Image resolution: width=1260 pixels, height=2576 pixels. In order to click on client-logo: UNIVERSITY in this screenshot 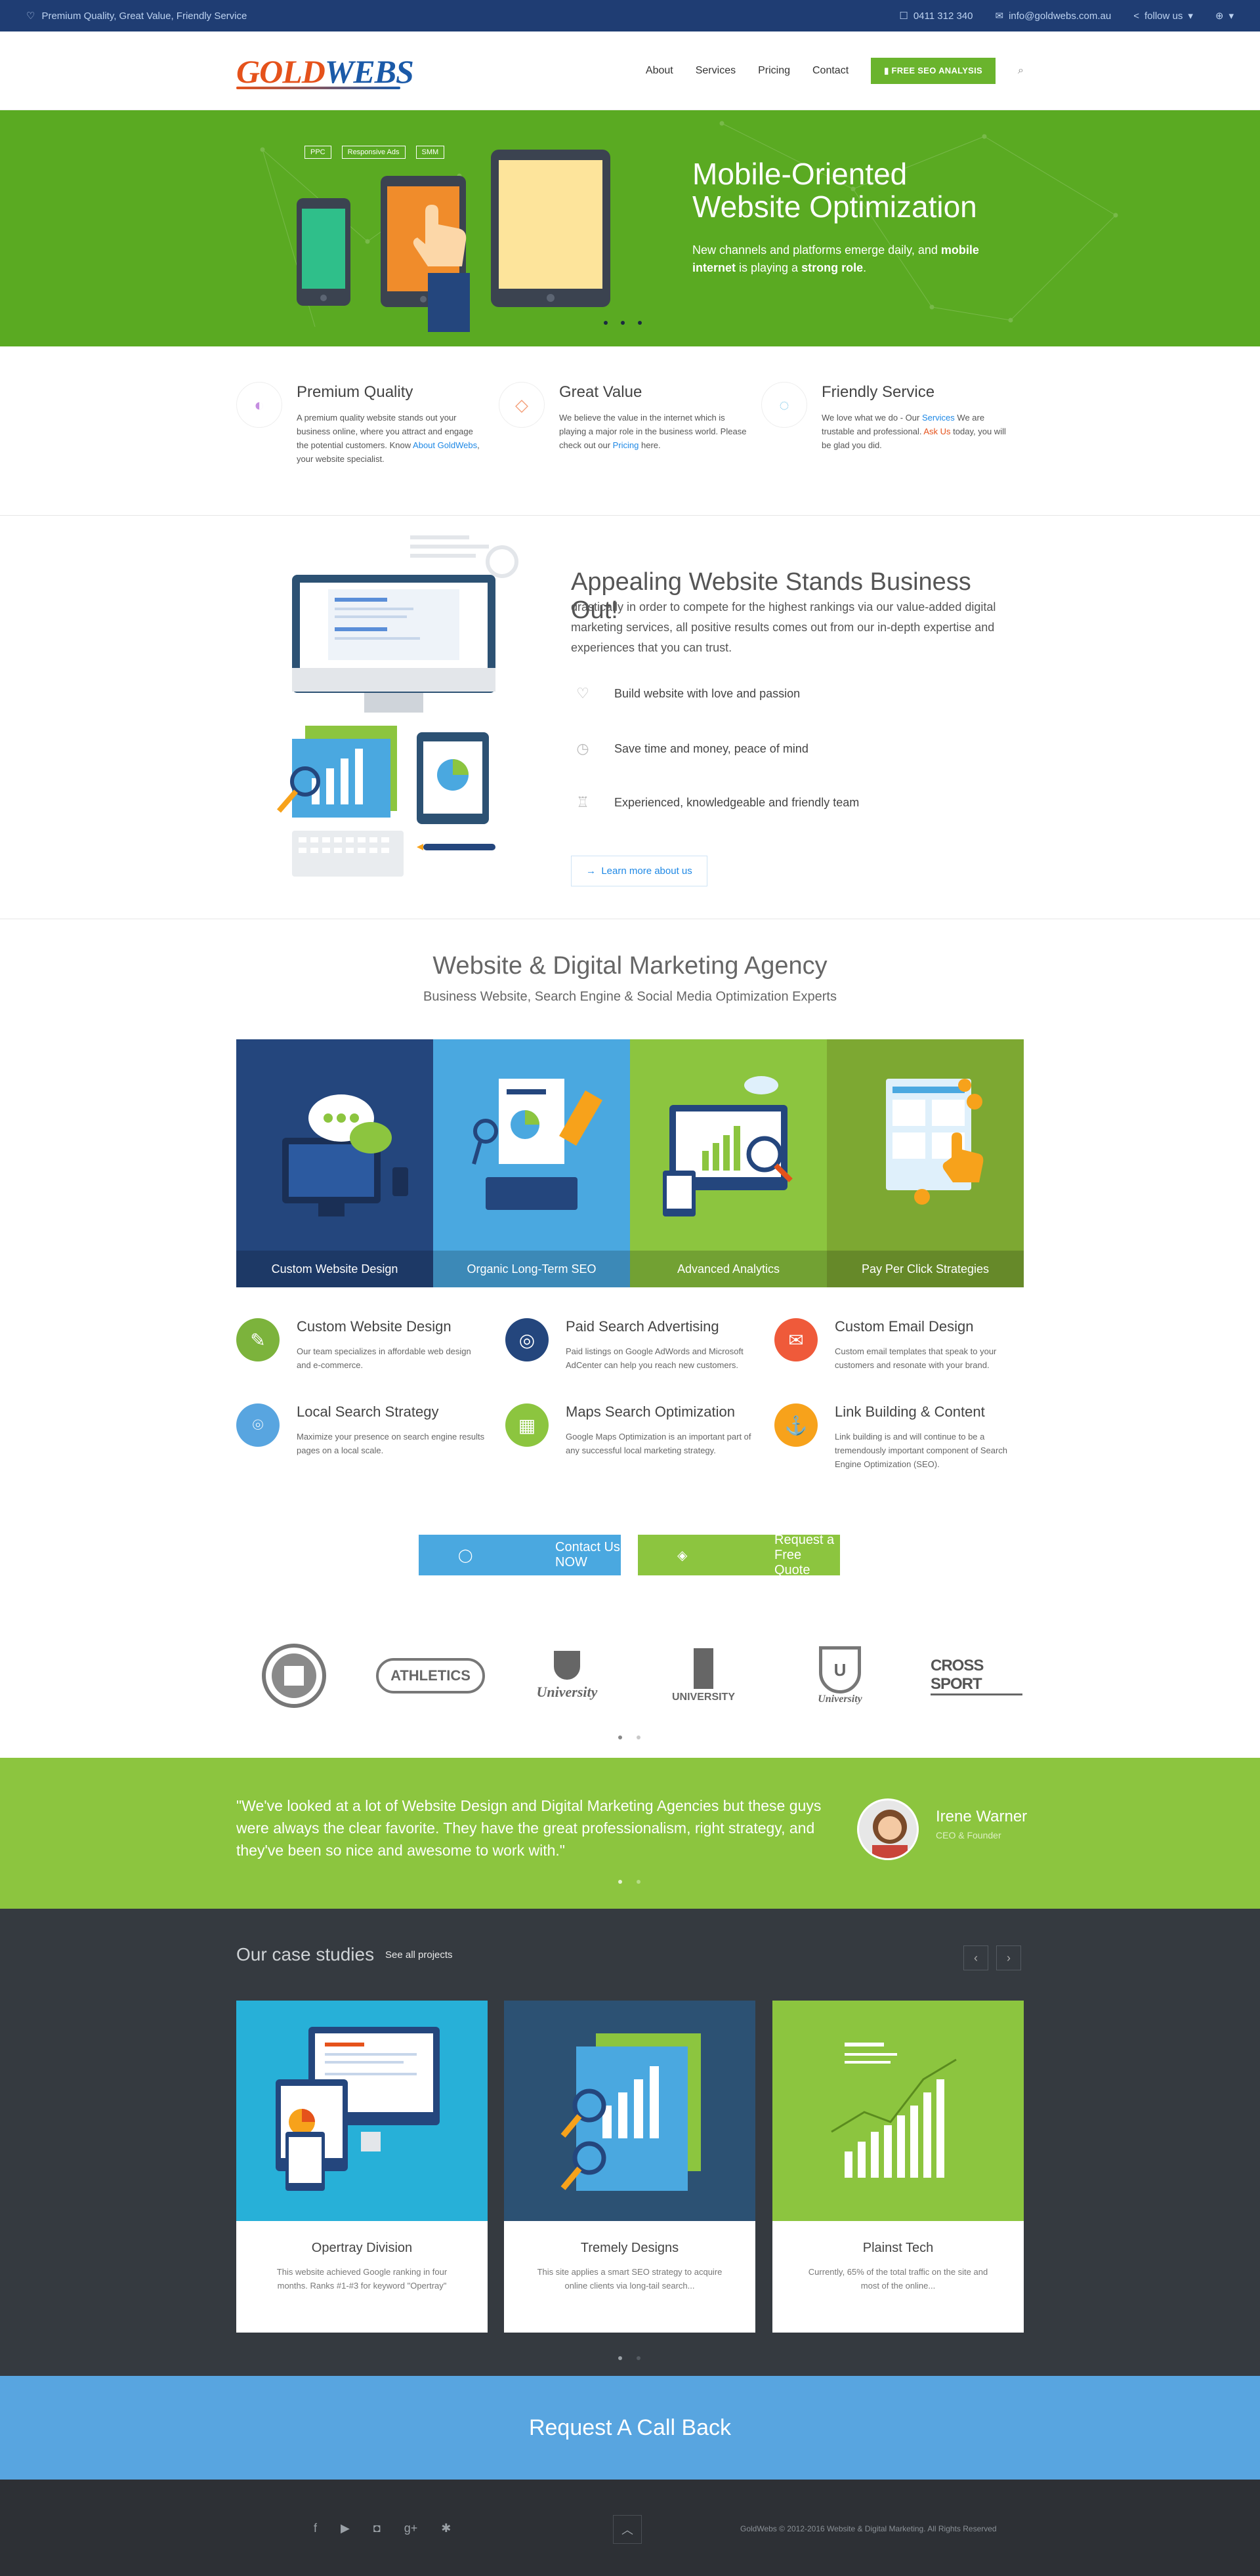, I will do `click(703, 1676)`.